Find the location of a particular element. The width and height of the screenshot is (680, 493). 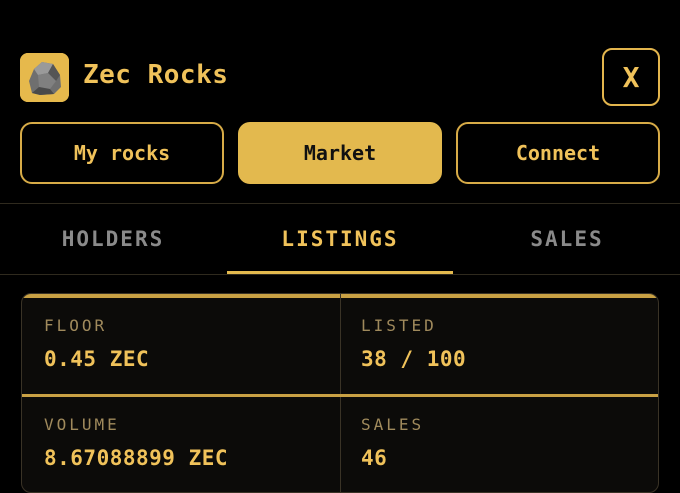

header: Zec Rocks X is located at coordinates (340, 78).